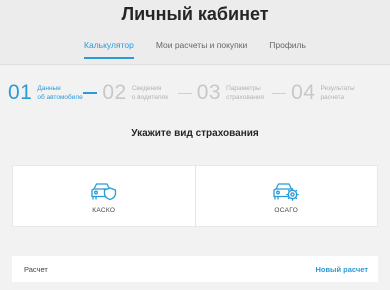 Image resolution: width=390 pixels, height=290 pixels. Describe the element at coordinates (36, 269) in the screenshot. I see `calculation-label: Расчет` at that location.